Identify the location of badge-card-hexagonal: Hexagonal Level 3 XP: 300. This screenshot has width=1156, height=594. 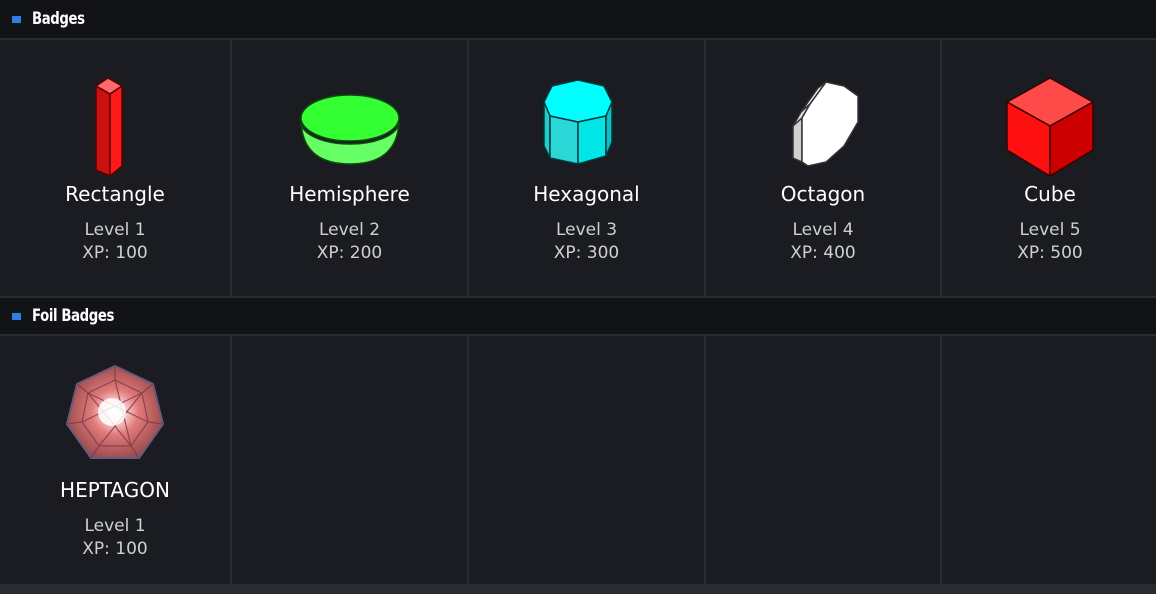
(586, 168).